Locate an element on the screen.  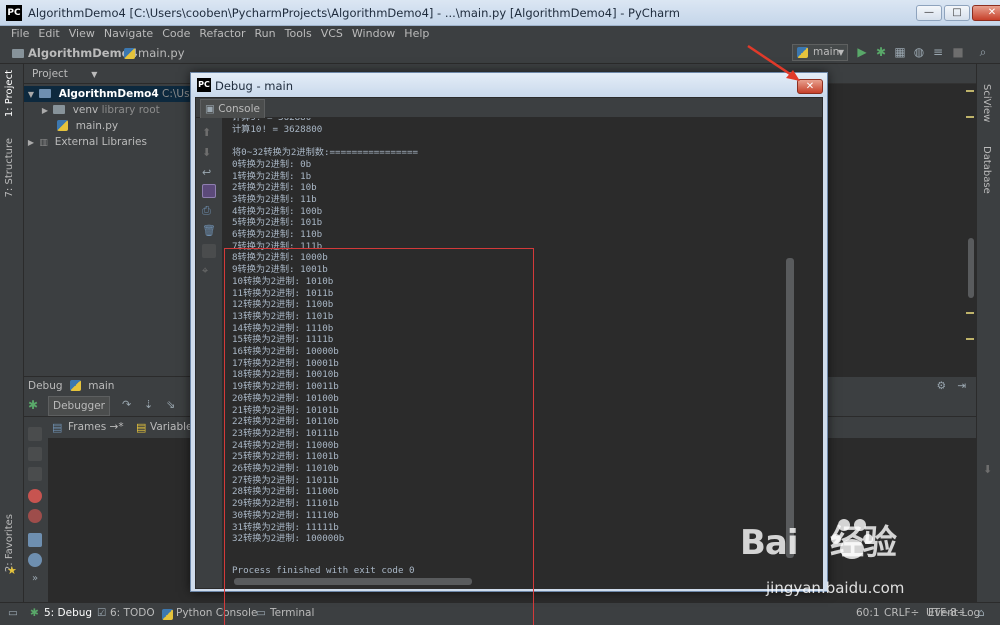
menu-run: Run is located at coordinates (265, 34).